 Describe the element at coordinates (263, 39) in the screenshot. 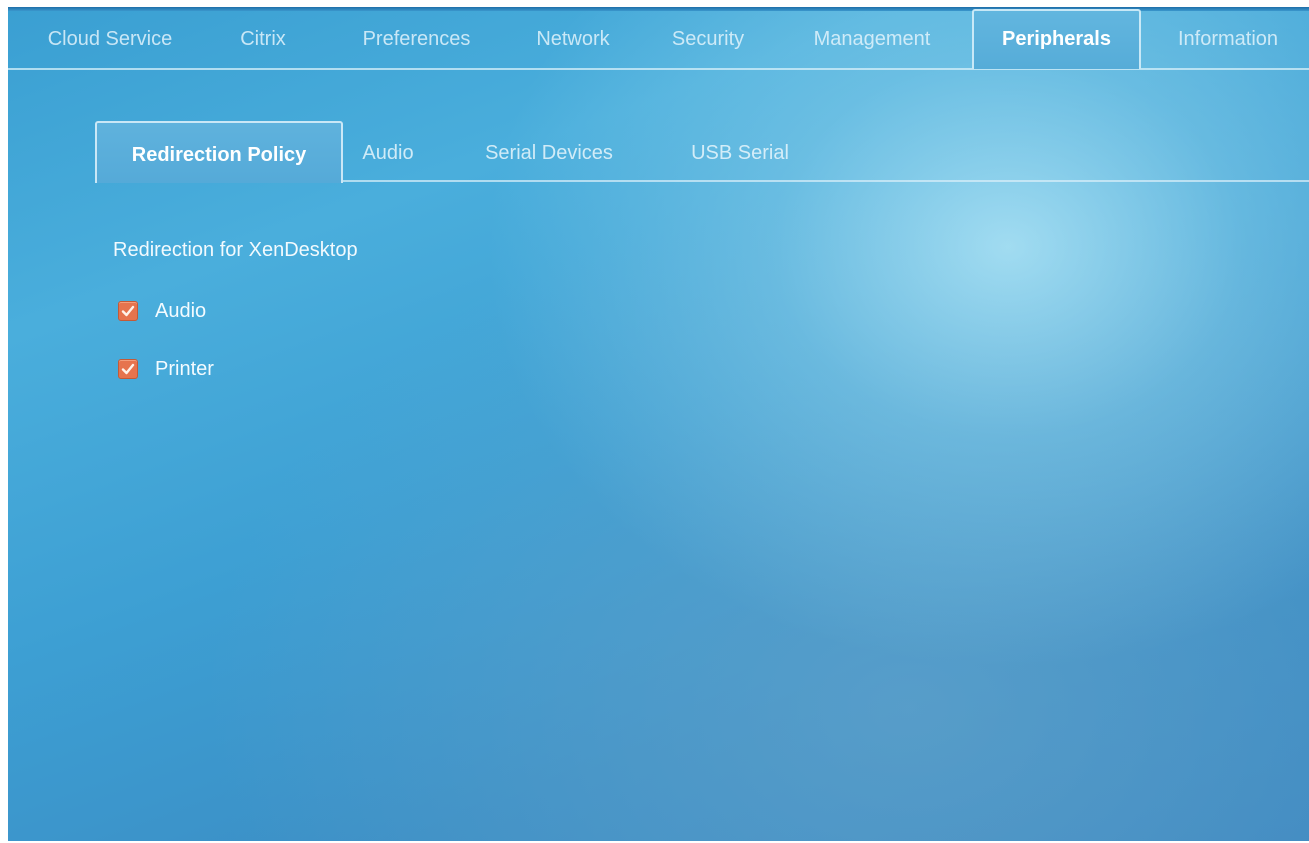

I see `tab-citrix: Citrix` at that location.